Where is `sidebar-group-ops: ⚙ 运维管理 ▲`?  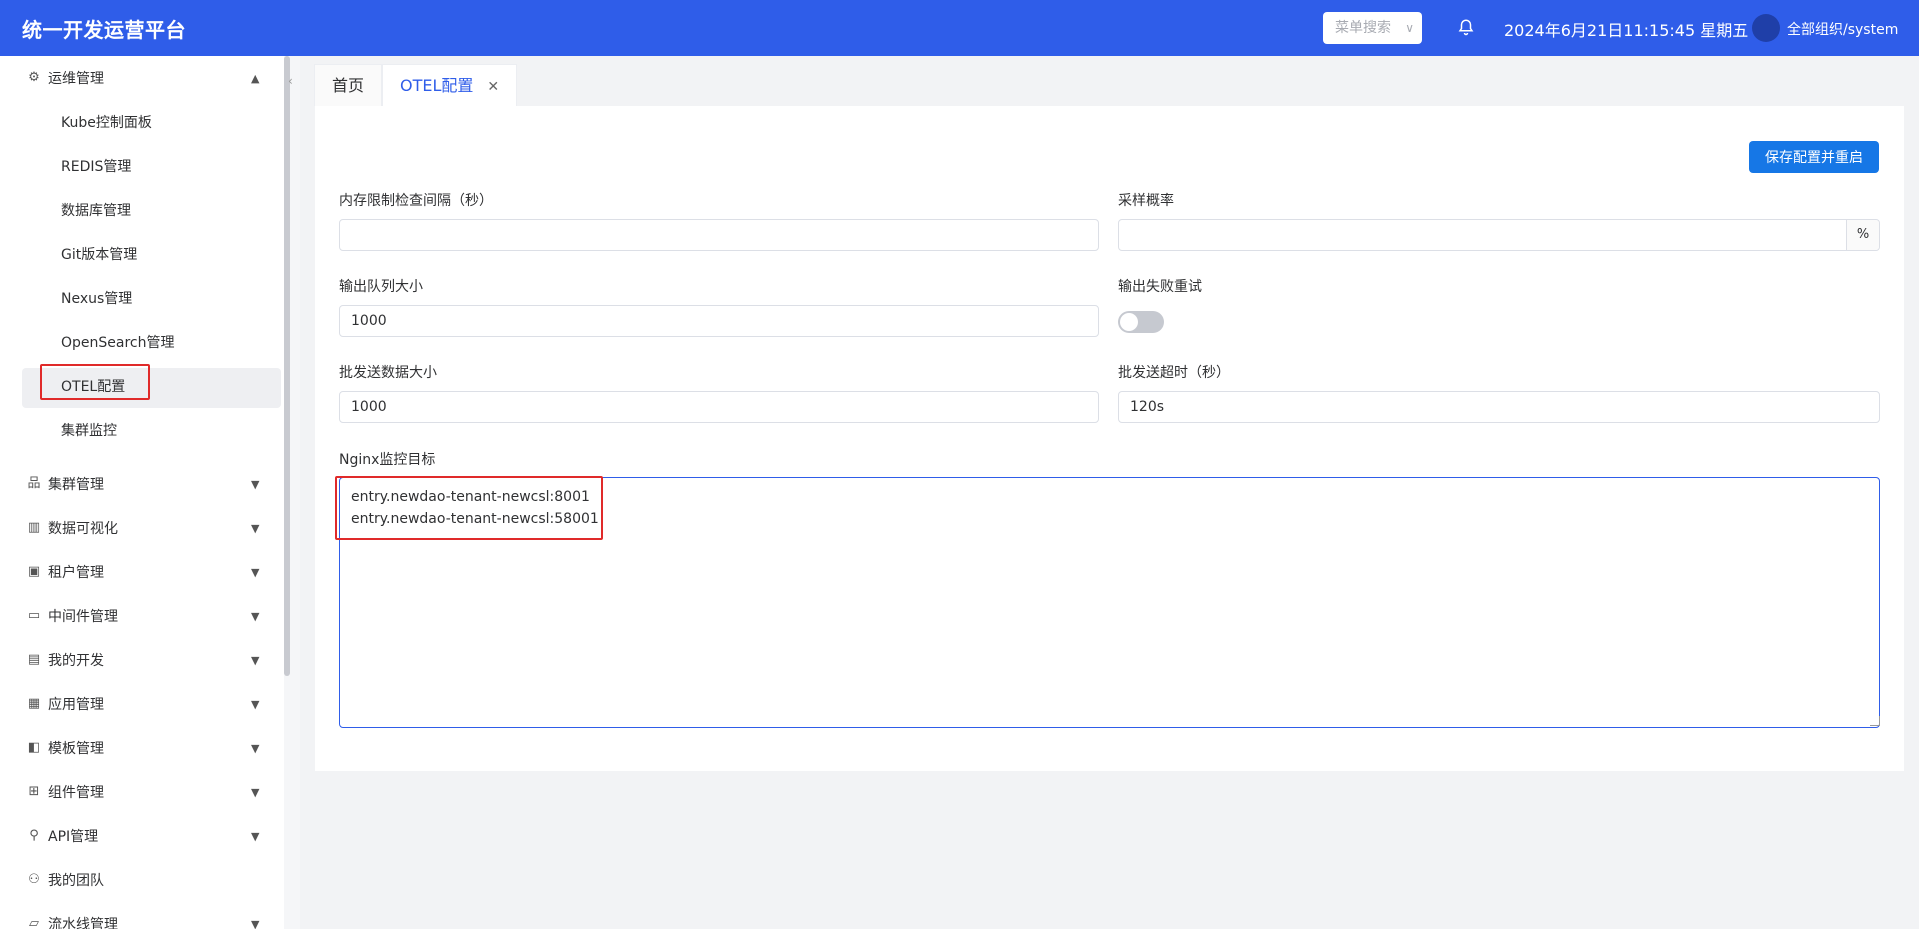
sidebar-group-ops: ⚙ 运维管理 ▲ is located at coordinates (142, 78).